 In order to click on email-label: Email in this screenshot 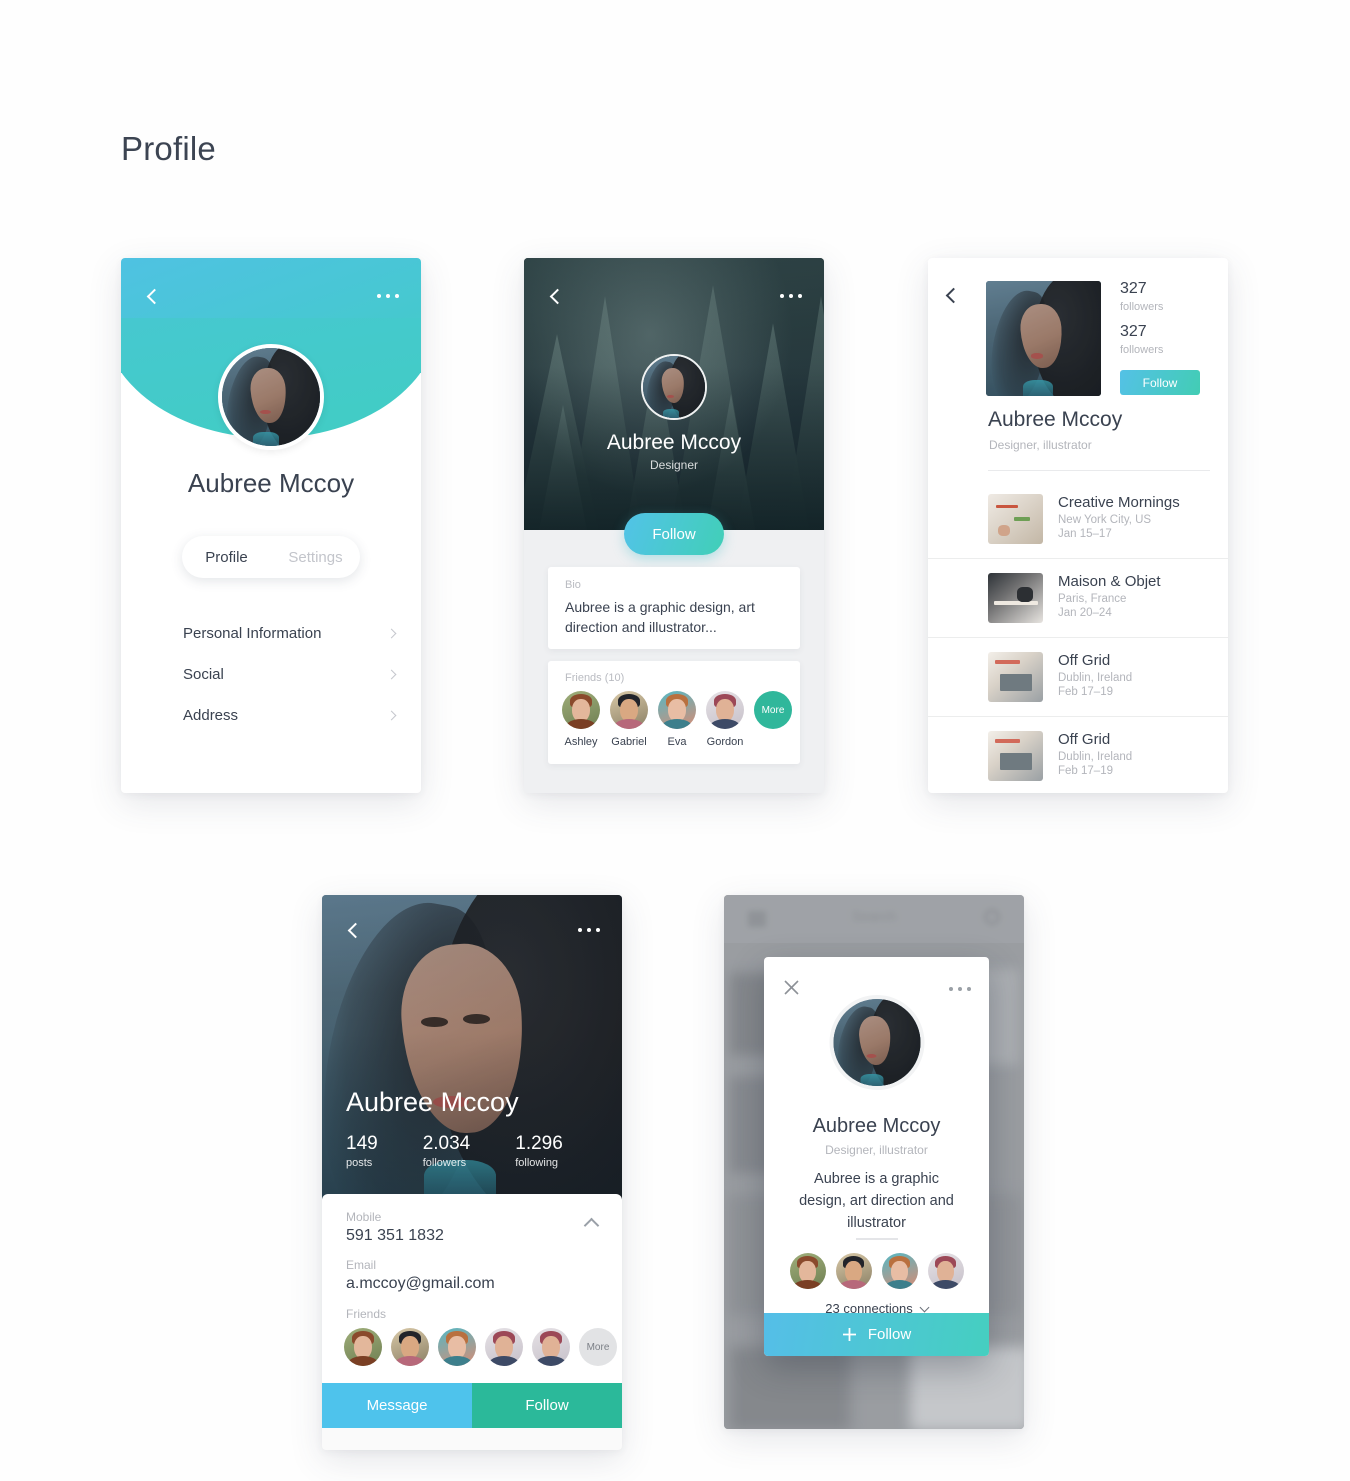, I will do `click(361, 1265)`.